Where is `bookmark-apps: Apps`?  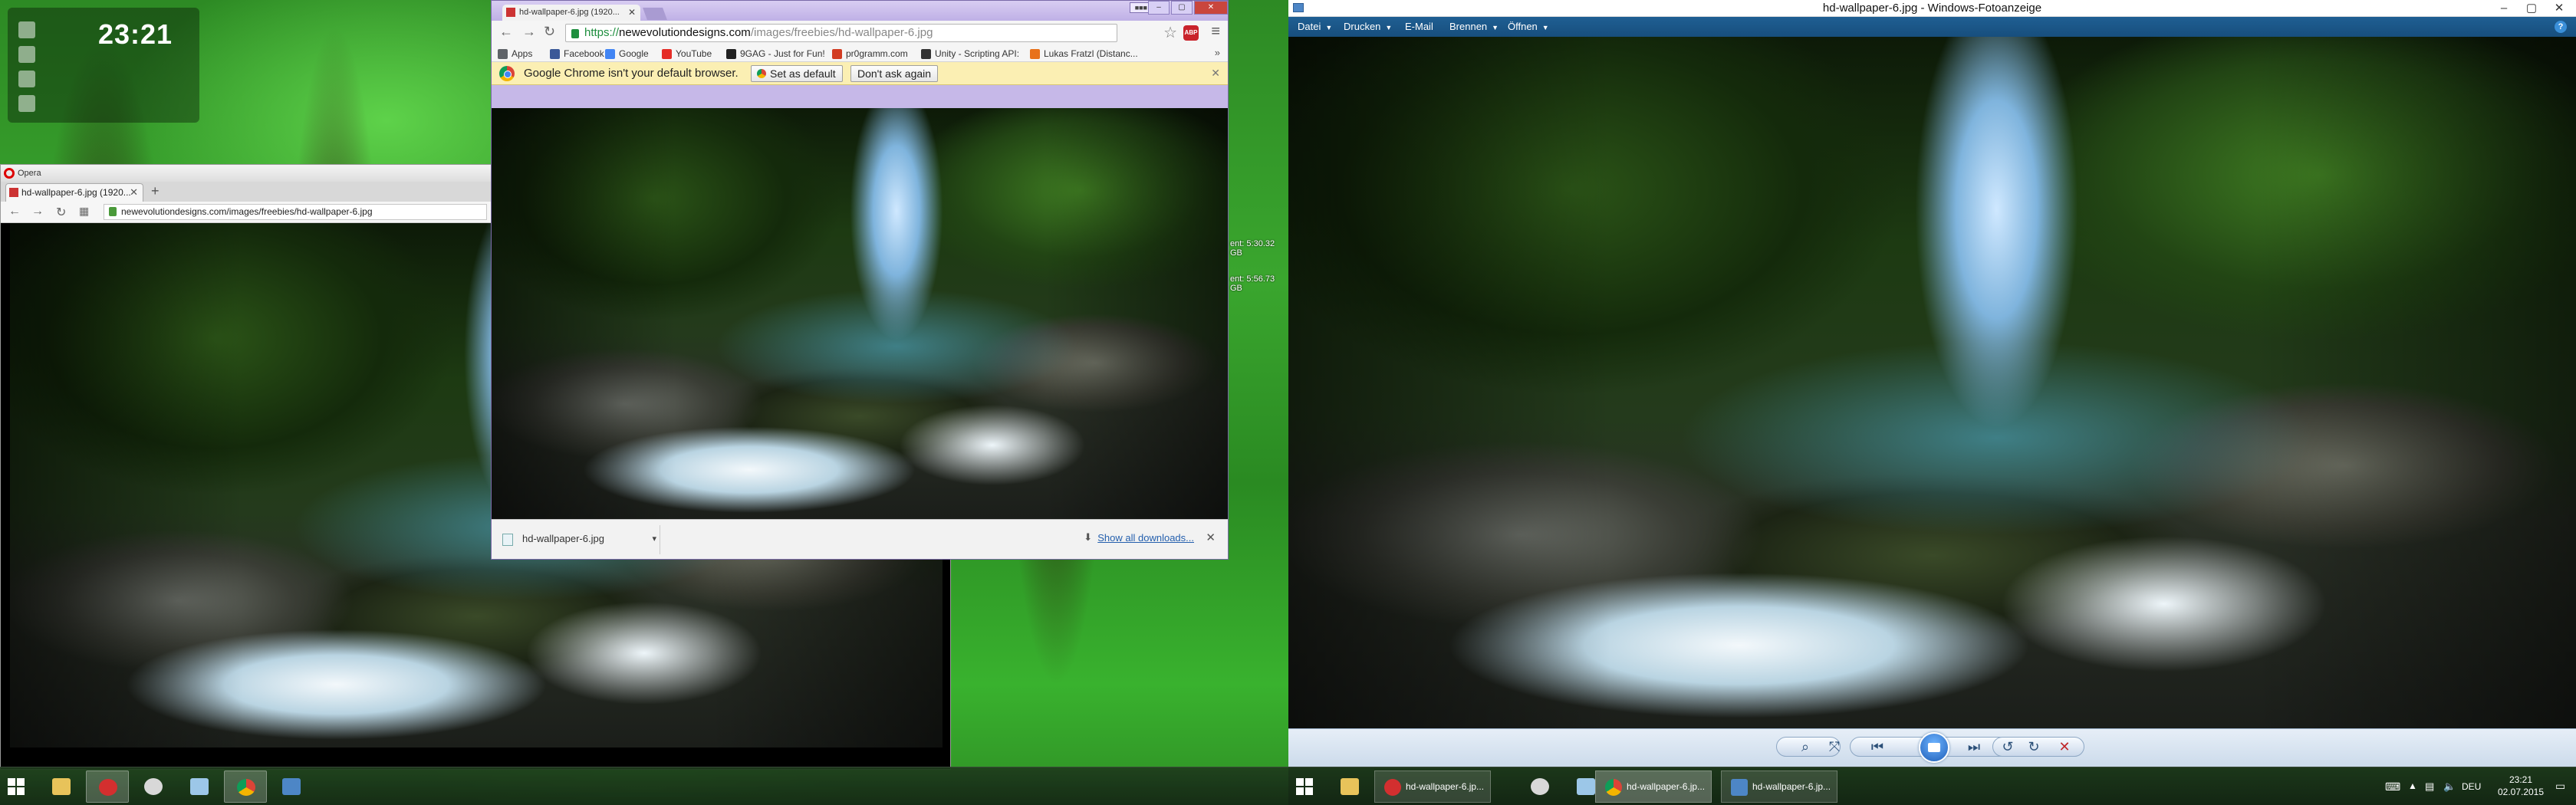 bookmark-apps: Apps is located at coordinates (515, 54).